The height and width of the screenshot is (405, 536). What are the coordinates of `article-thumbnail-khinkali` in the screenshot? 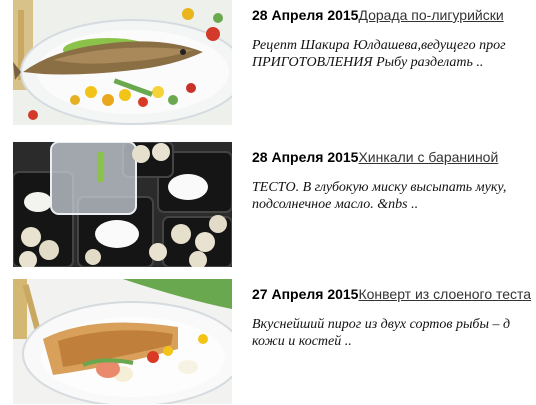 It's located at (122, 204).